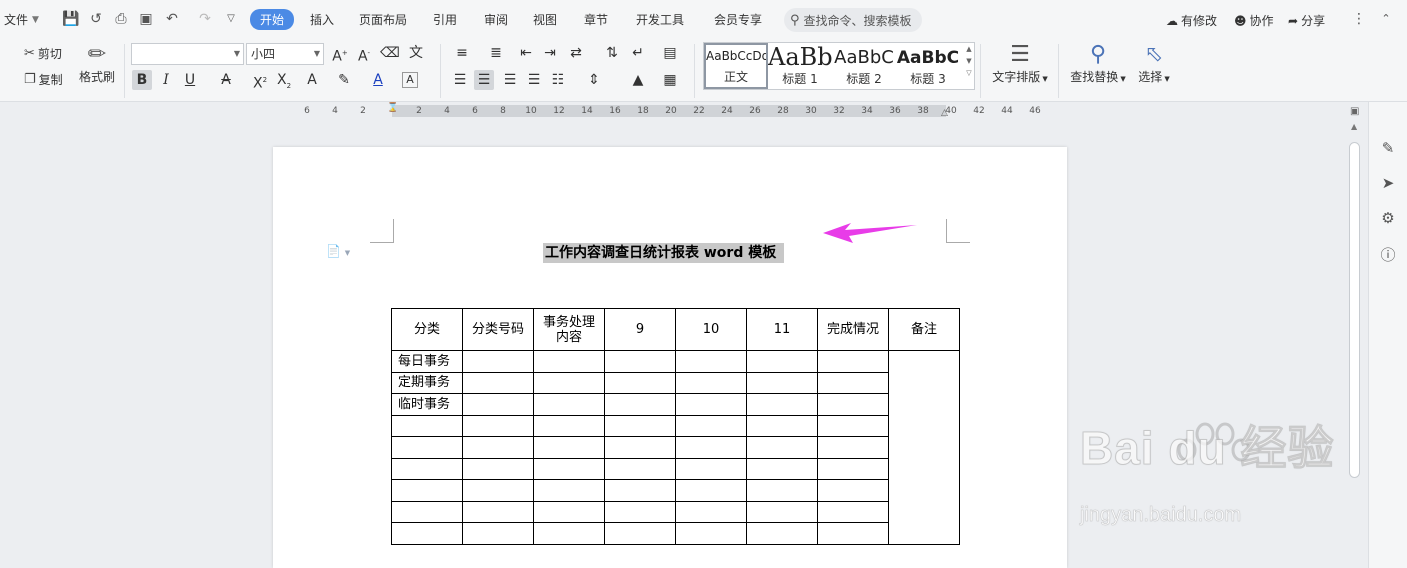 The width and height of the screenshot is (1407, 568). Describe the element at coordinates (43, 79) in the screenshot. I see `copy-button: ❐ 复制` at that location.